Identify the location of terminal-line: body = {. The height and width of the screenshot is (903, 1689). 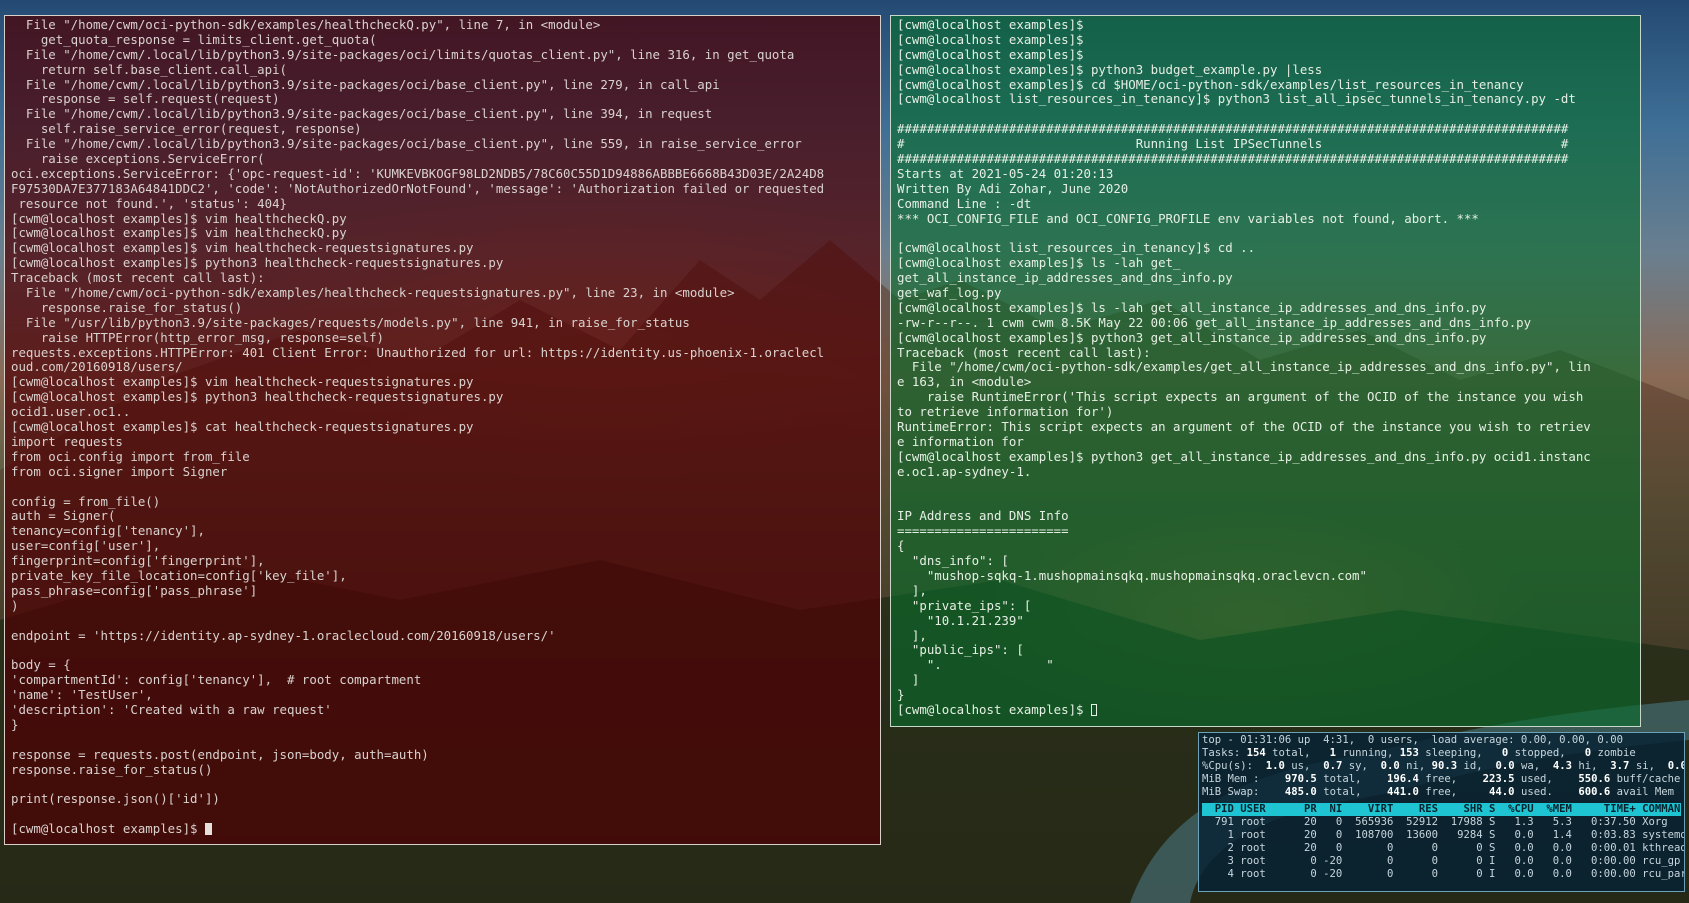
(41, 665).